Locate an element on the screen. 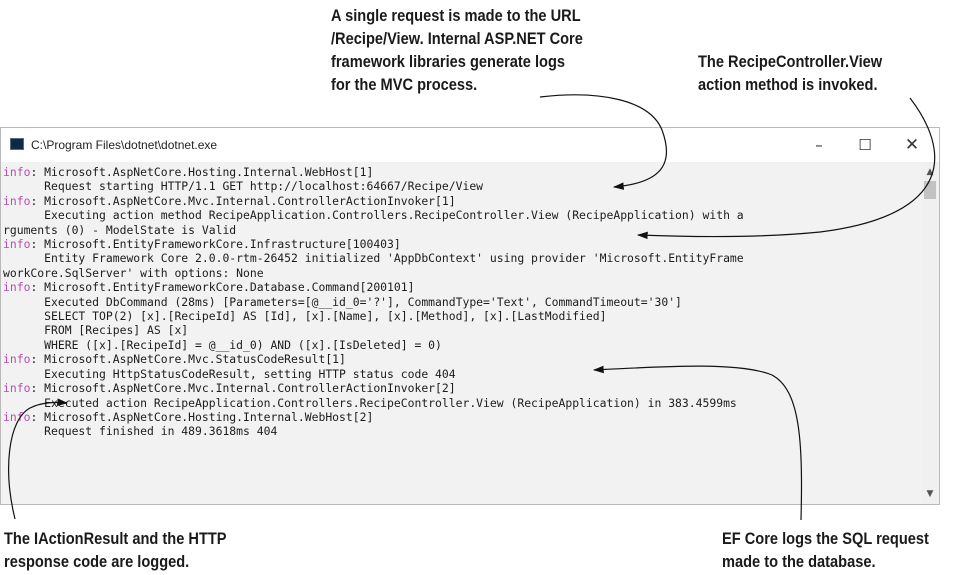  arrow-to-status-line is located at coordinates (38, 459).